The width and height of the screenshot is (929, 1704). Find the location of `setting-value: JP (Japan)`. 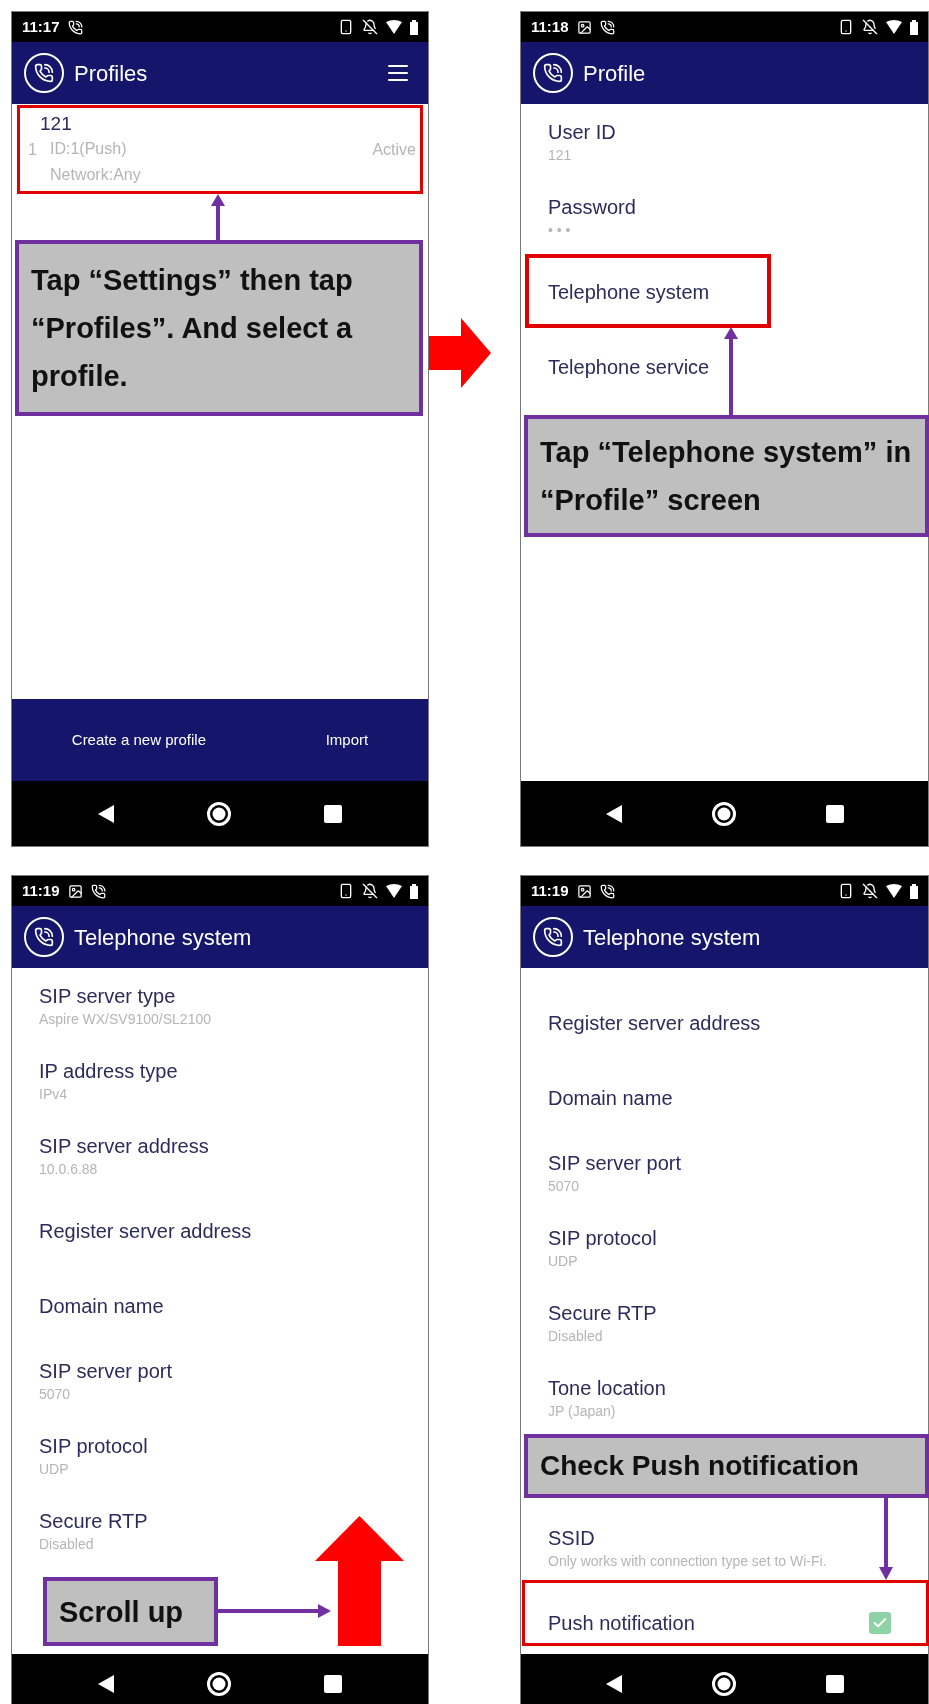

setting-value: JP (Japan) is located at coordinates (582, 1411).